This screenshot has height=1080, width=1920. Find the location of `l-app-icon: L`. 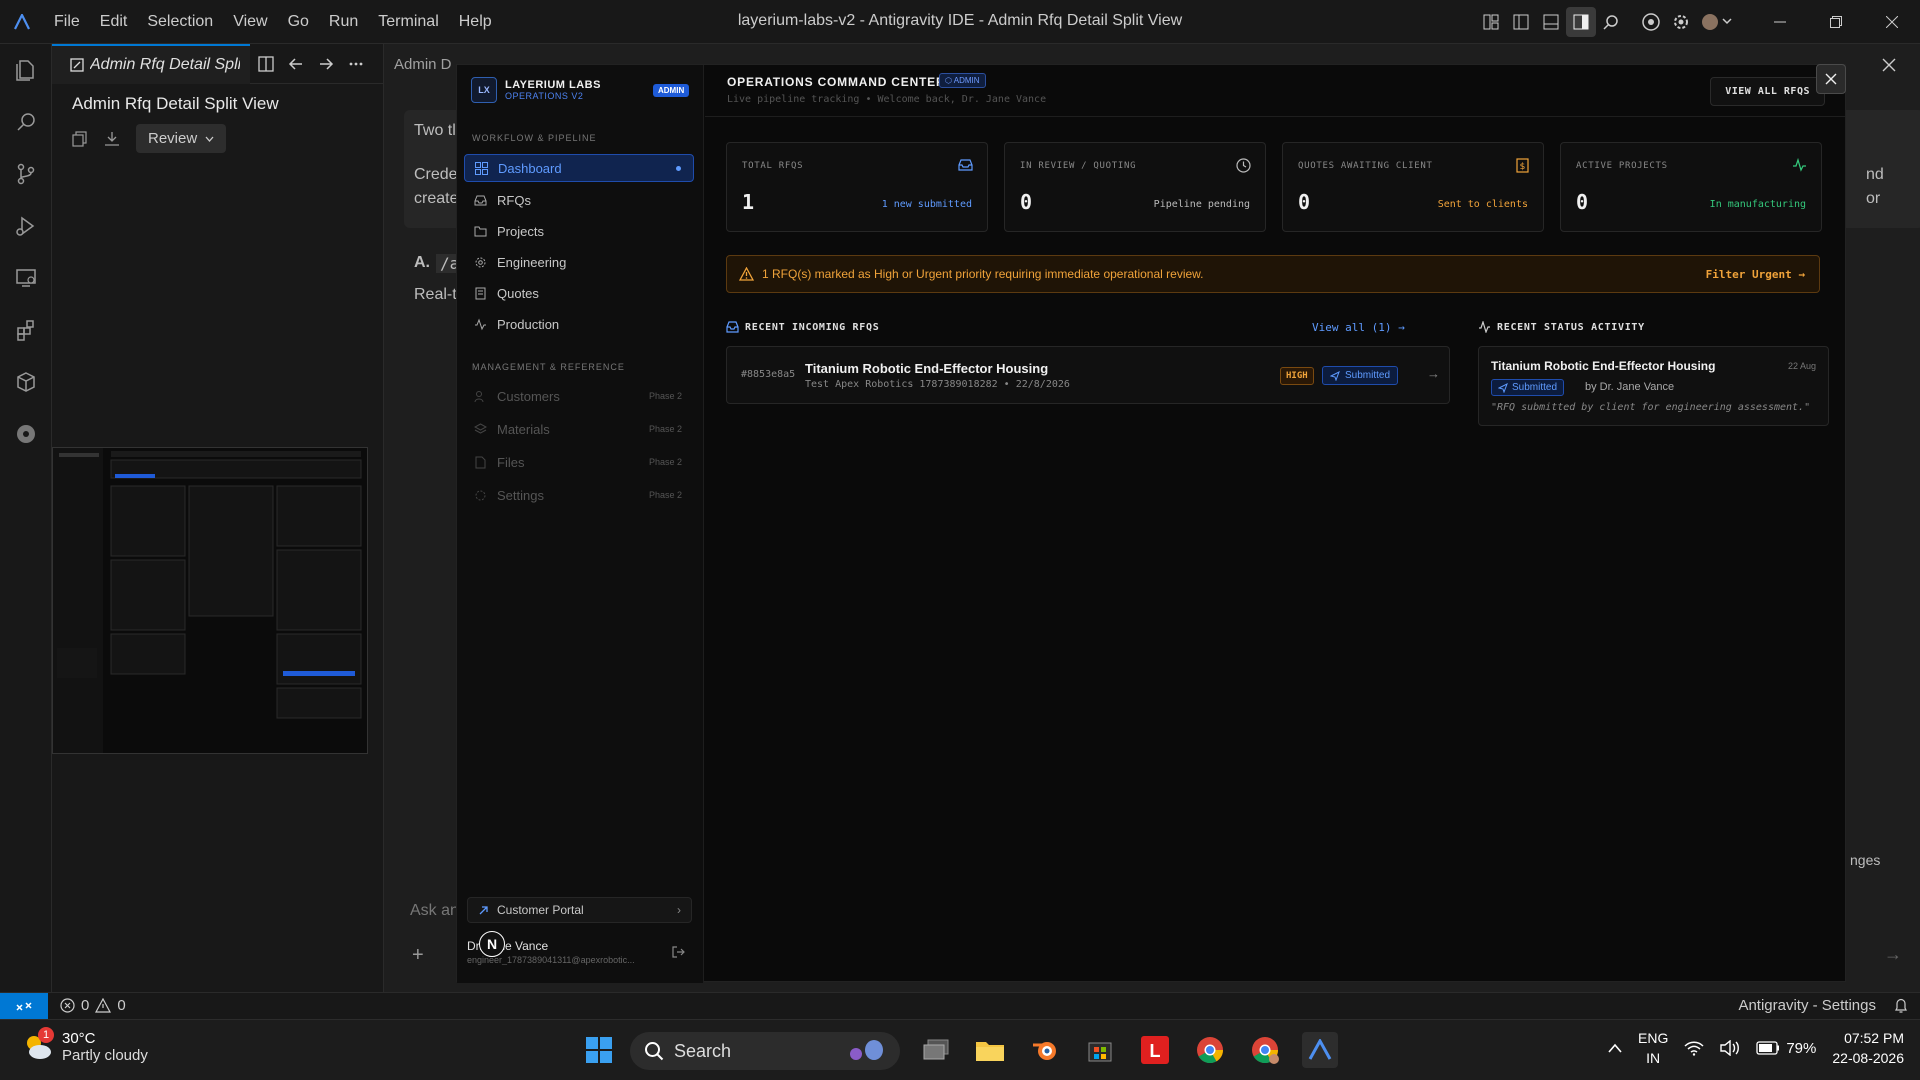

l-app-icon: L is located at coordinates (1155, 1050).